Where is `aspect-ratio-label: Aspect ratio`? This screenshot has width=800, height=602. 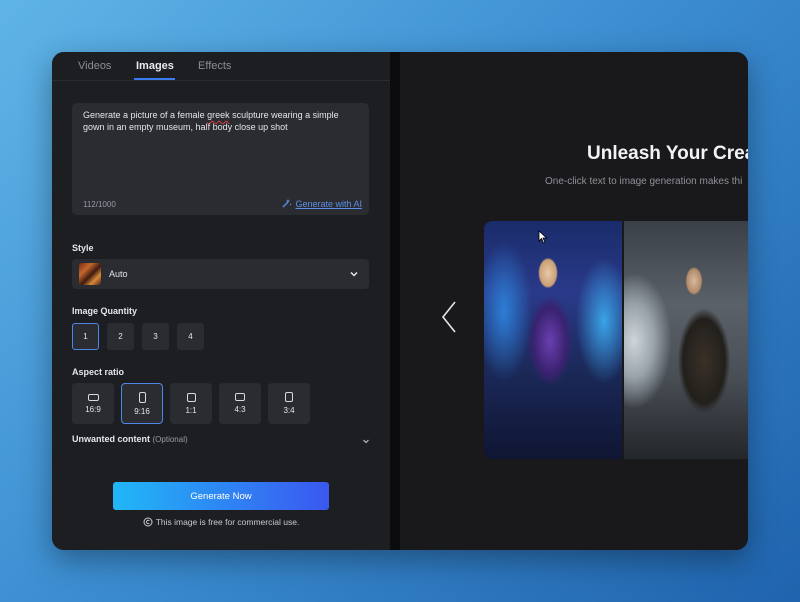 aspect-ratio-label: Aspect ratio is located at coordinates (98, 372).